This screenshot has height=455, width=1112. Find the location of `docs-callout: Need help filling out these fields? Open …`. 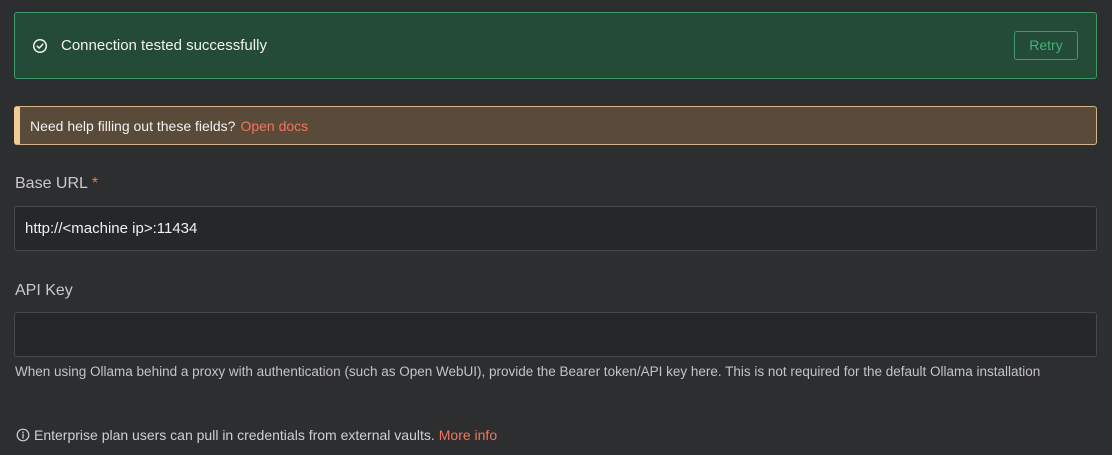

docs-callout: Need help filling out these fields? Open … is located at coordinates (555, 125).